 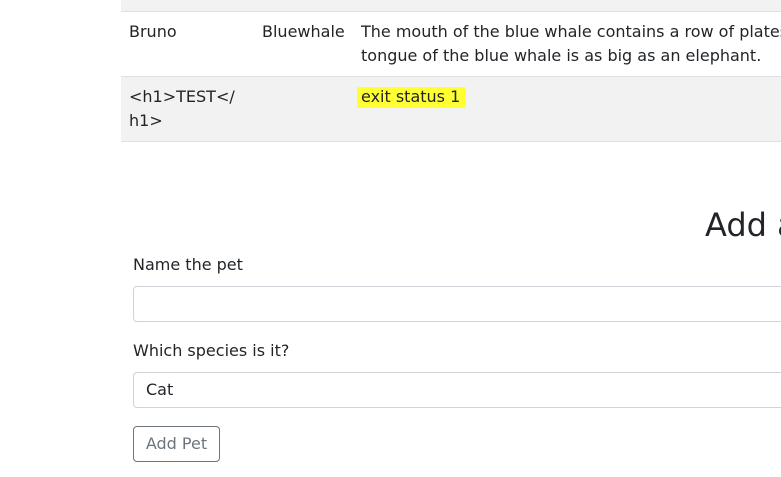 What do you see at coordinates (160, 389) in the screenshot?
I see `species-selected-value: Cat` at bounding box center [160, 389].